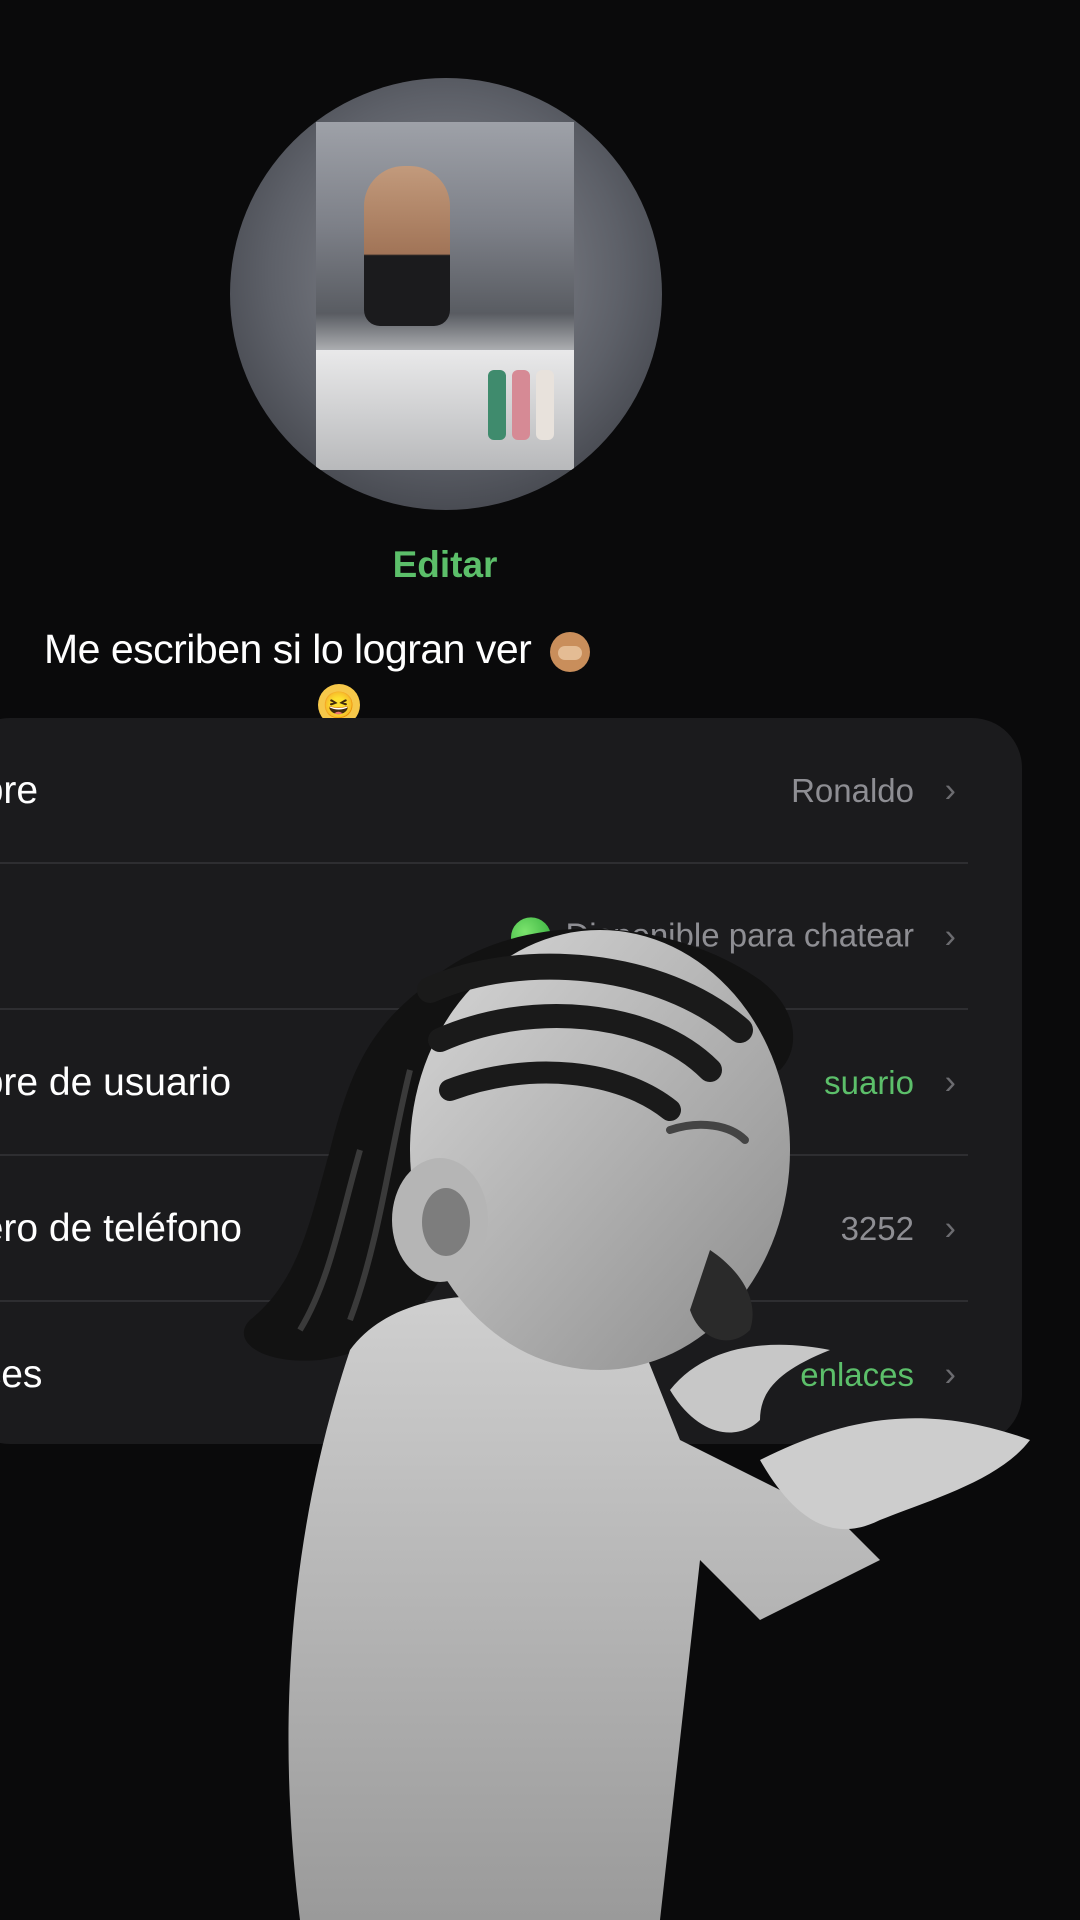  I want to click on avatar-photo, so click(445, 296).